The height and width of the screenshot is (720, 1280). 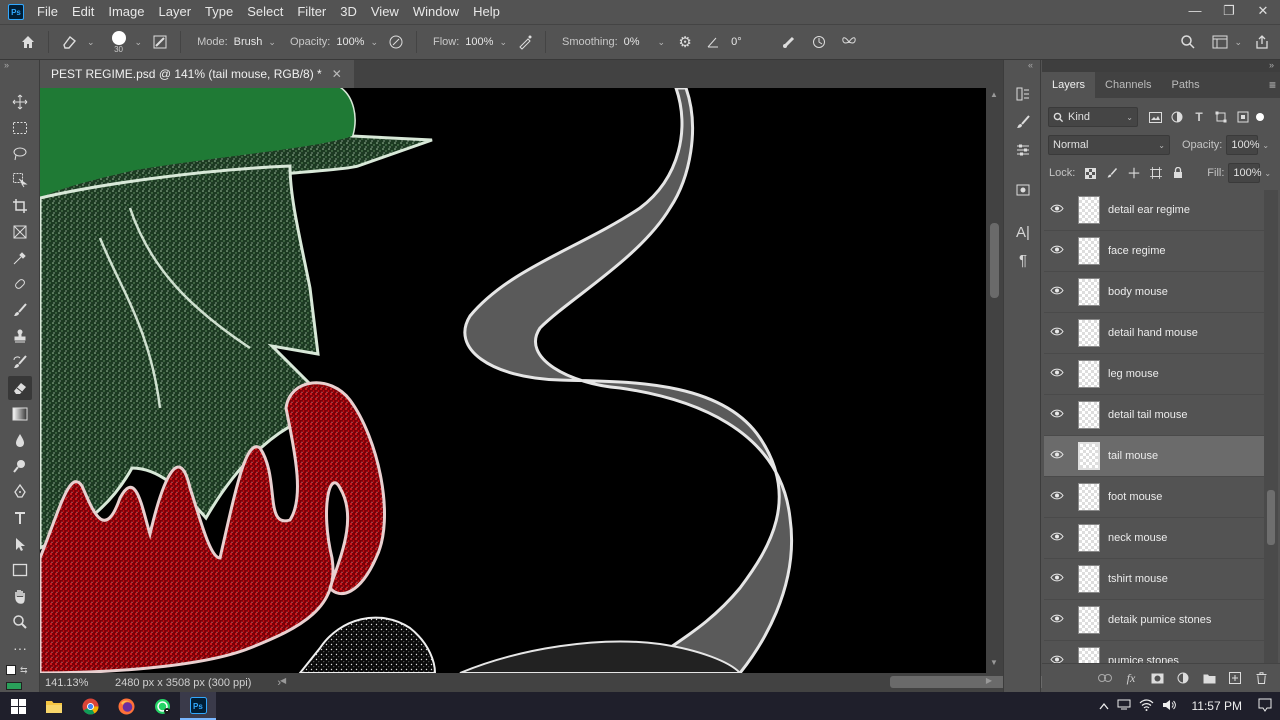 I want to click on frame-tool-icon, so click(x=20, y=232).